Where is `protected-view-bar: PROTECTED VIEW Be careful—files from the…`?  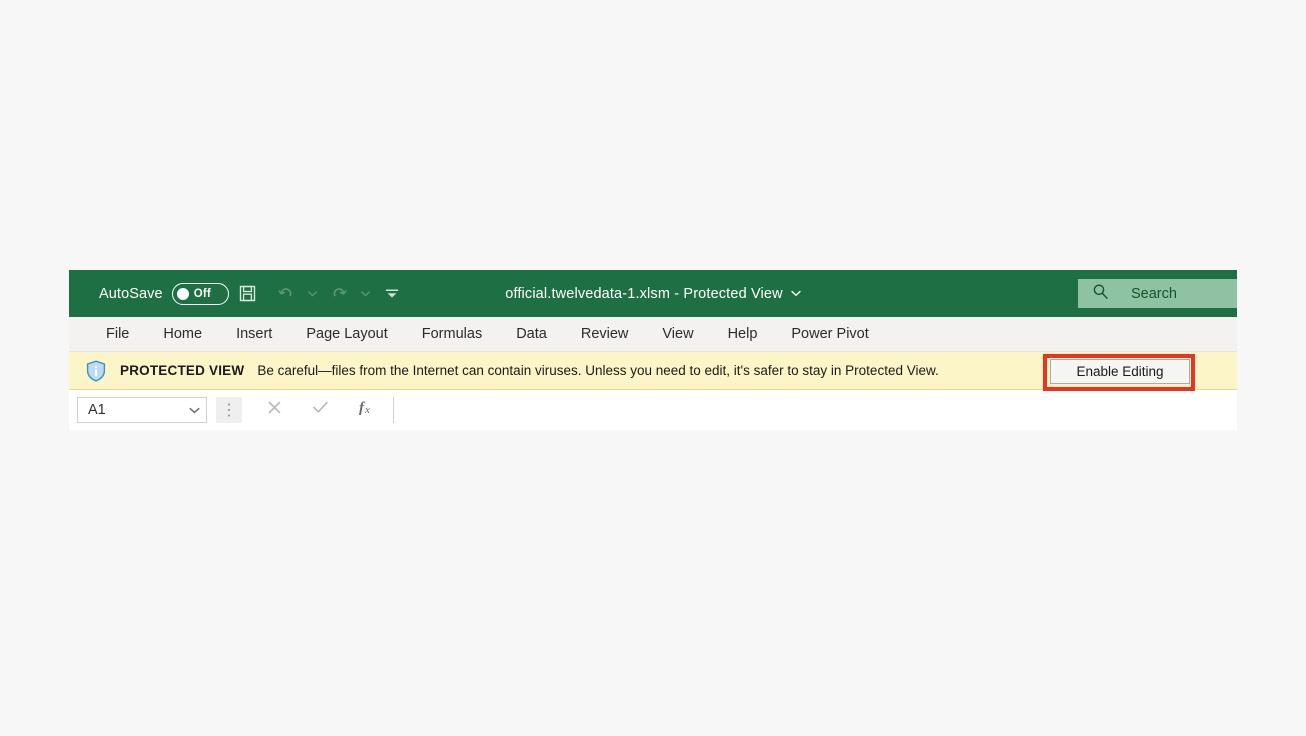
protected-view-bar: PROTECTED VIEW Be careful—files from the… is located at coordinates (653, 371).